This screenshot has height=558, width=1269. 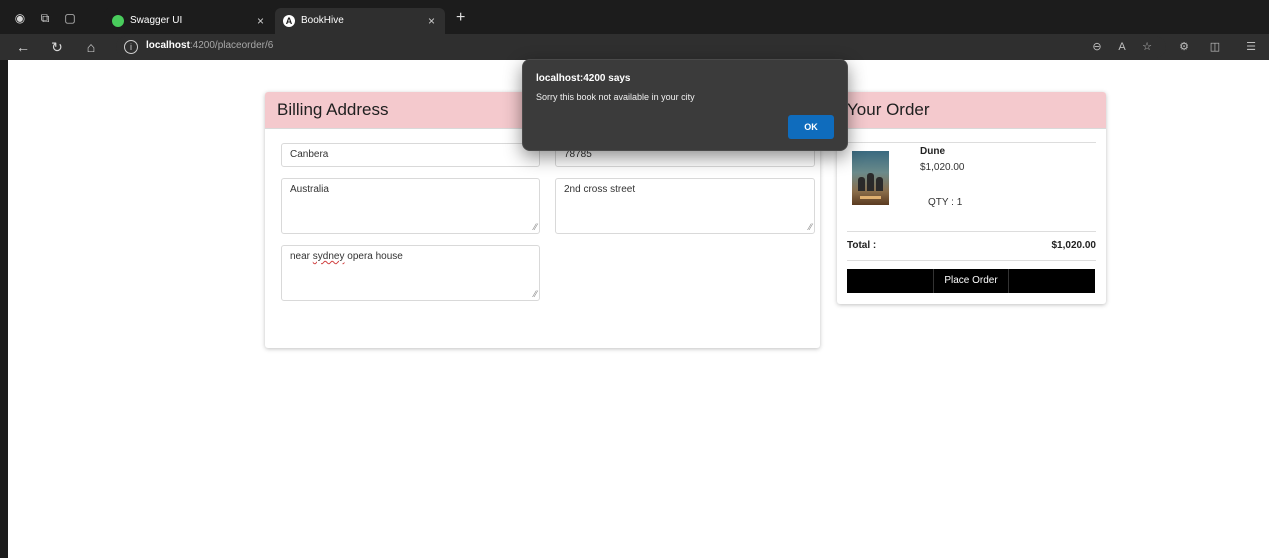 I want to click on place-order-button: Place Order, so click(x=971, y=281).